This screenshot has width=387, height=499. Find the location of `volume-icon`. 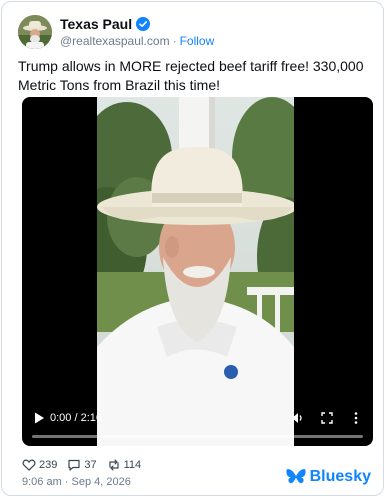

volume-icon is located at coordinates (297, 418).